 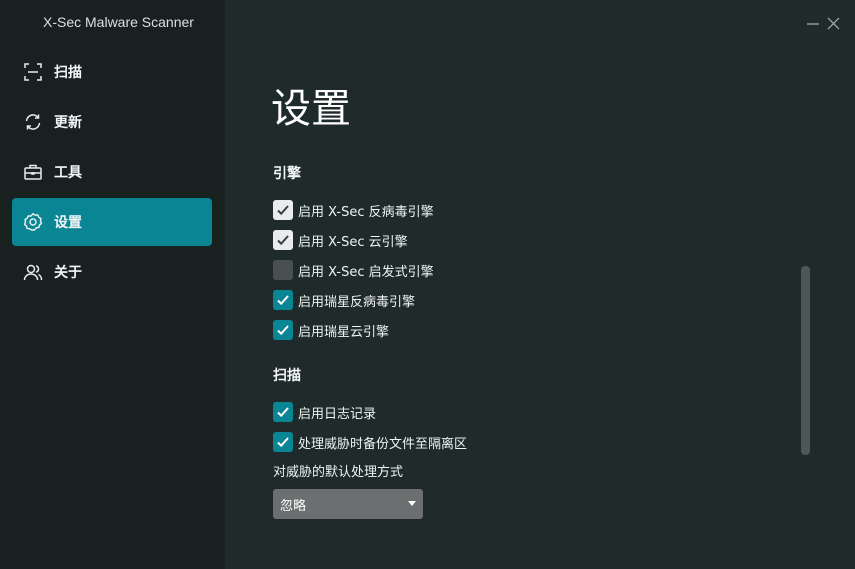 What do you see at coordinates (68, 273) in the screenshot?
I see `sidebar-item-label: 关于` at bounding box center [68, 273].